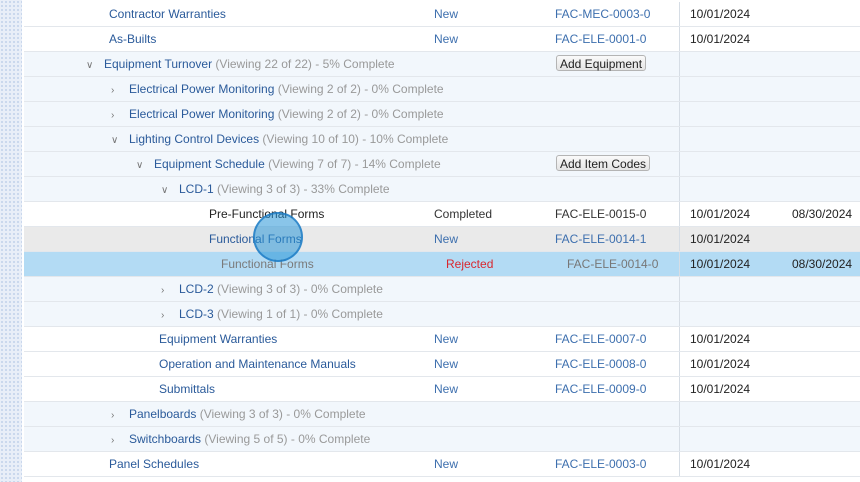 This screenshot has width=860, height=482. Describe the element at coordinates (603, 163) in the screenshot. I see `add-item-codes-button: Add Item Codes` at that location.